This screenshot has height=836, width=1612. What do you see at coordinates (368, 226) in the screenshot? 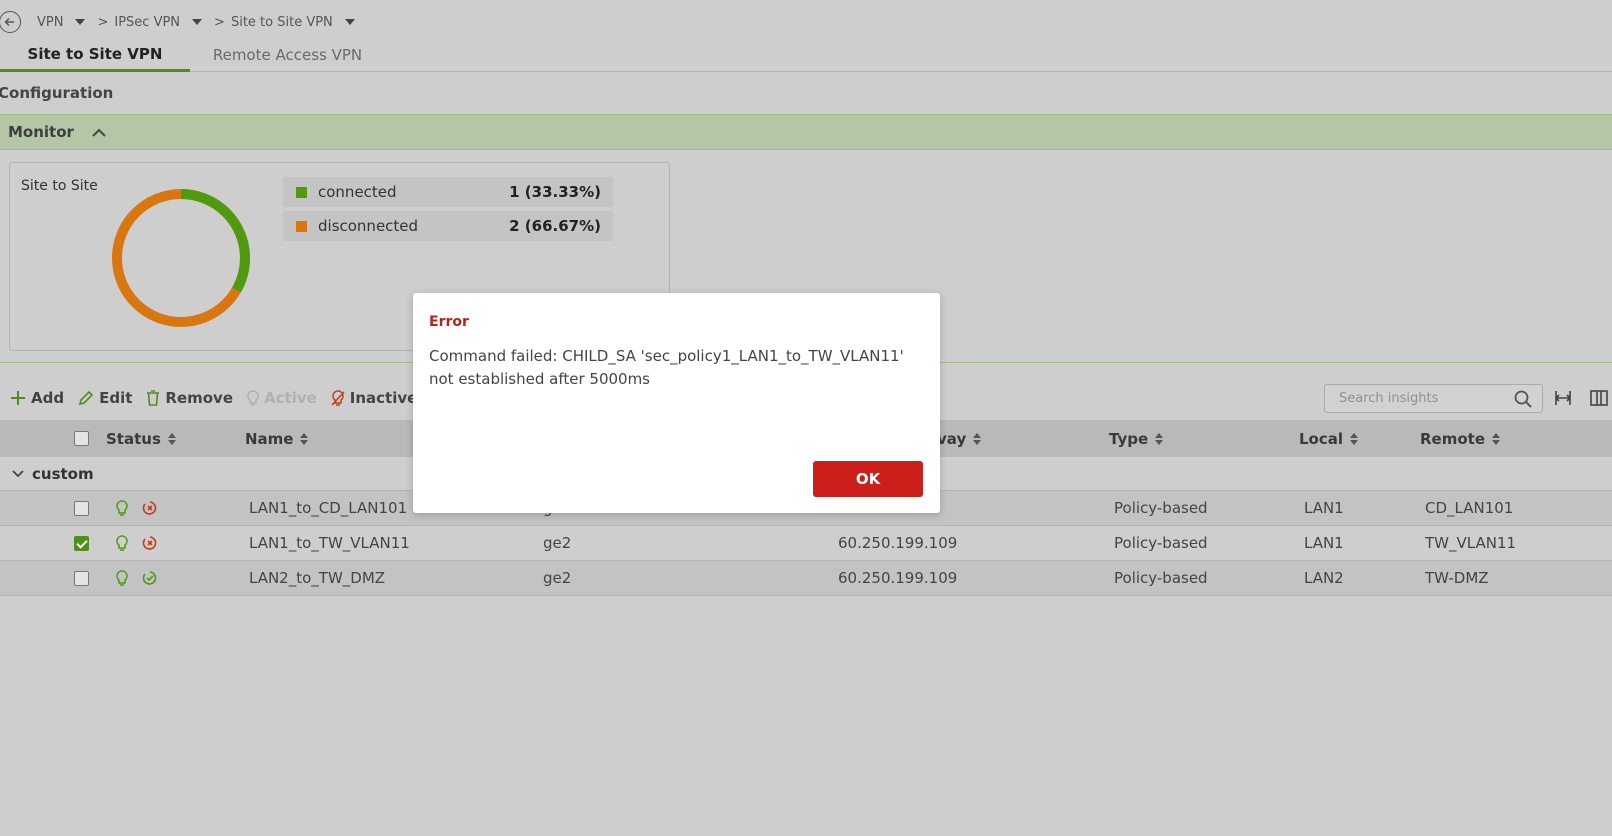
I see `legend-label: disconnected` at bounding box center [368, 226].